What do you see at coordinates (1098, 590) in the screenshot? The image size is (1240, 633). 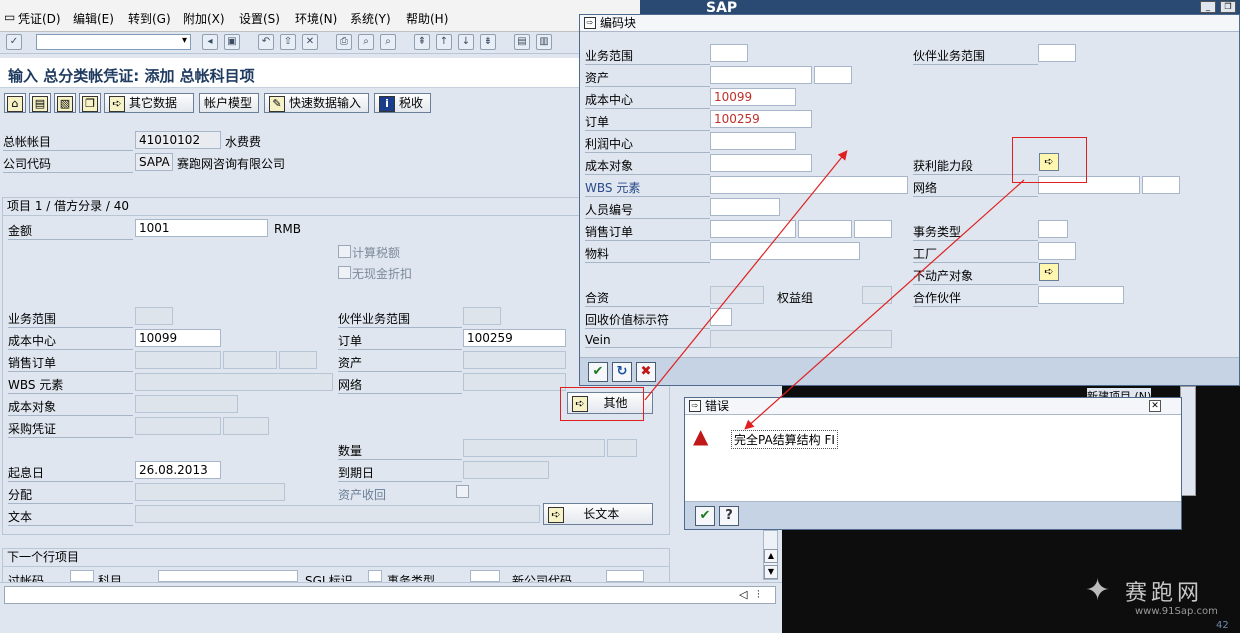 I see `watermark-logo-icon: ✦` at bounding box center [1098, 590].